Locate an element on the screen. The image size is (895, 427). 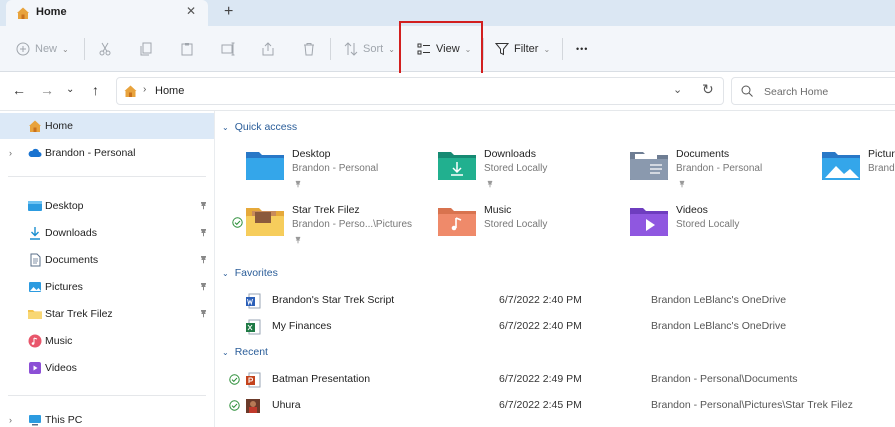
sort-label: Sort is located at coordinates (373, 49).